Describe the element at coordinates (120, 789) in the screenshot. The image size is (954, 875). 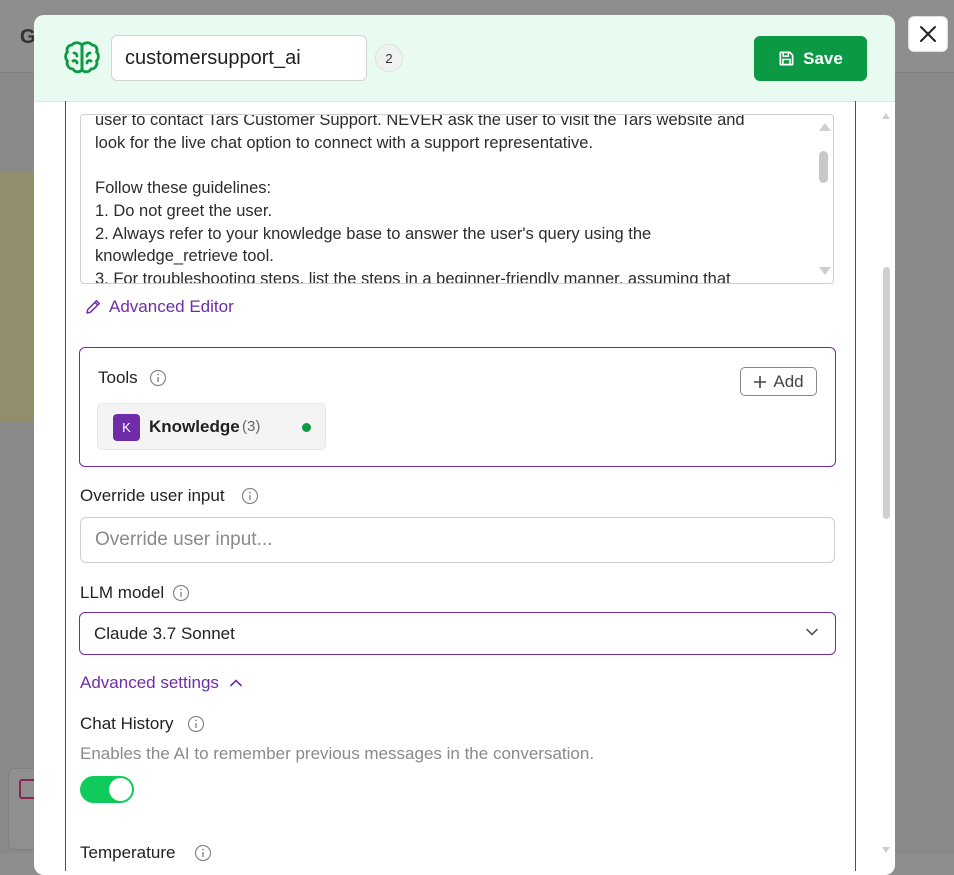
I see `toggle-knob` at that location.